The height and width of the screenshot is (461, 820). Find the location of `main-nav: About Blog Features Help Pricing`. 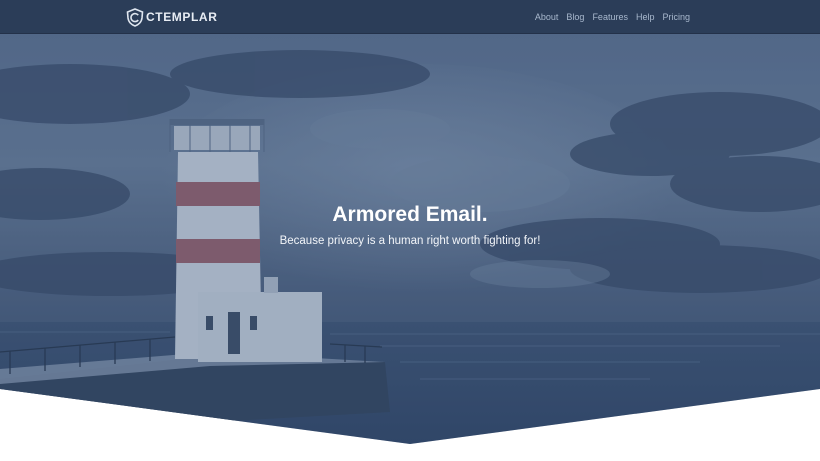

main-nav: About Blog Features Help Pricing is located at coordinates (612, 16).